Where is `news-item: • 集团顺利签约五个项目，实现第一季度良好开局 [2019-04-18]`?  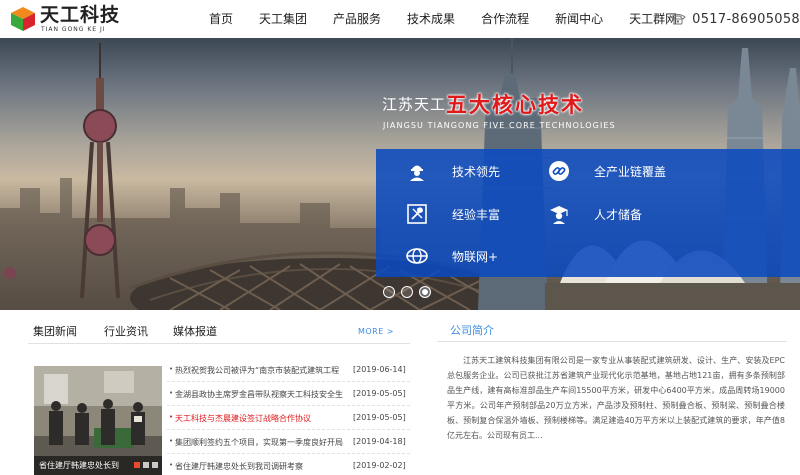 news-item: • 集团顺利签约五个项目，实现第一季度良好开局 [2019-04-18] is located at coordinates (288, 442).